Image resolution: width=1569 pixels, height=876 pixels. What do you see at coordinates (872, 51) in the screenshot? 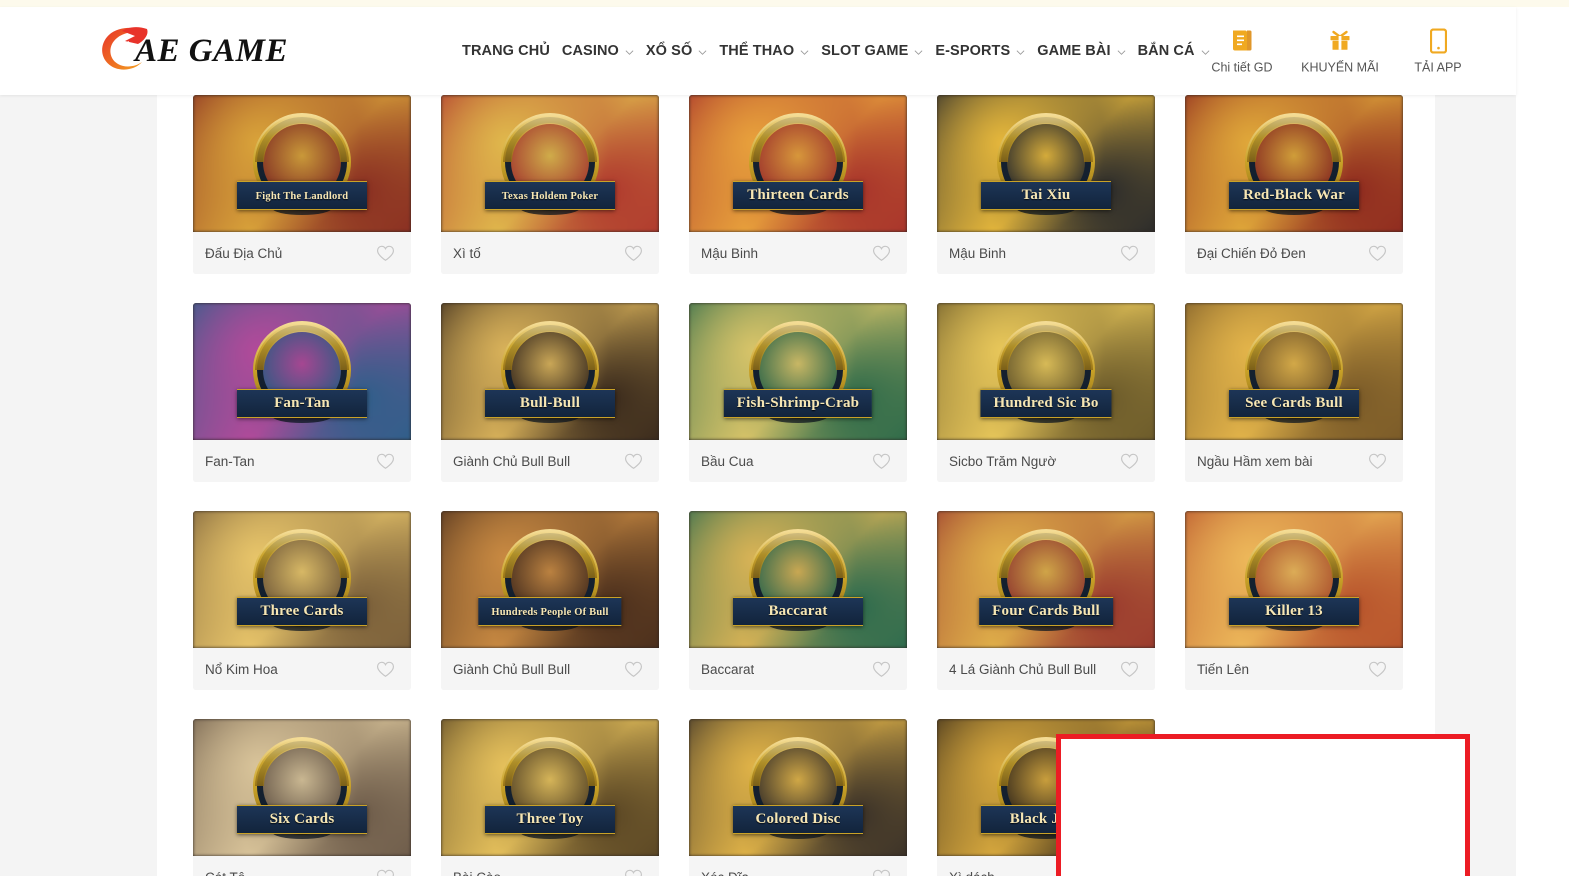
I see `nav-item-slot-game: SLOT GAME` at bounding box center [872, 51].